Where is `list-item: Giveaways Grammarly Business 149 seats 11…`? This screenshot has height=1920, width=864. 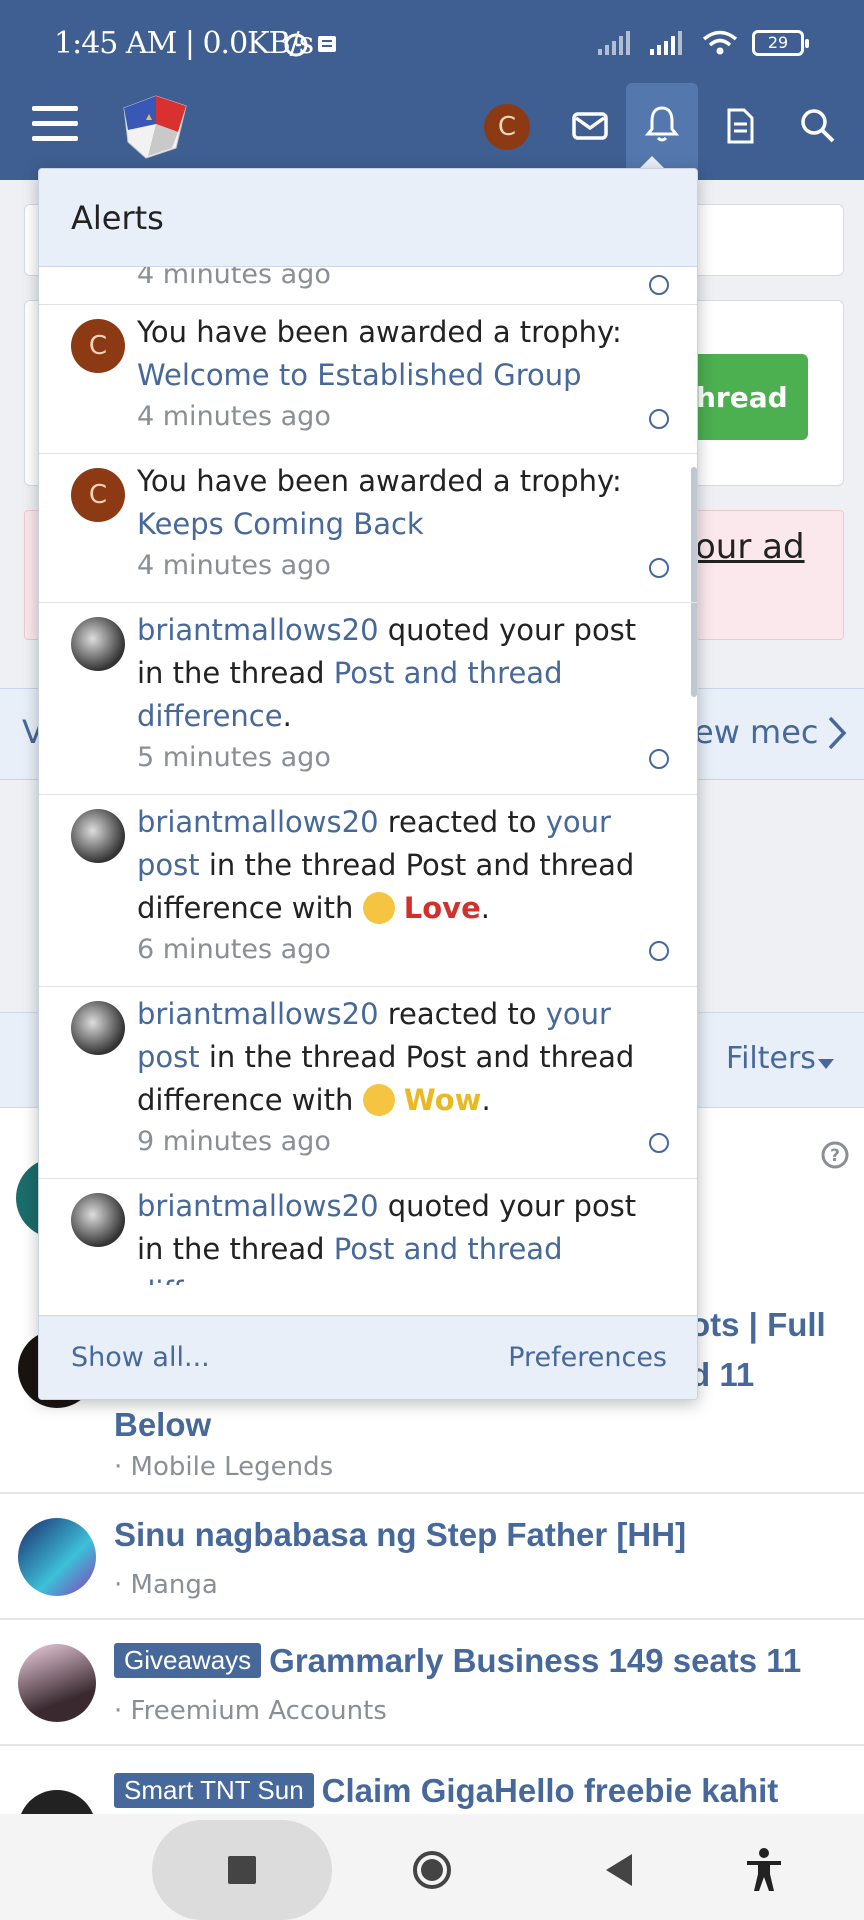
list-item: Giveaways Grammarly Business 149 seats 11… is located at coordinates (432, 1683).